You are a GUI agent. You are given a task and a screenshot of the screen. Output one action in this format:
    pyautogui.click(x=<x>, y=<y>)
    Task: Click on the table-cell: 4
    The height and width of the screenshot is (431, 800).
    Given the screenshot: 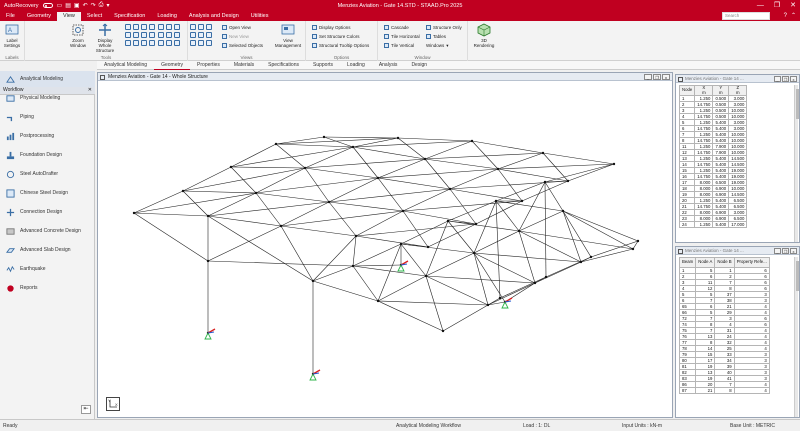 What is the action you would take?
    pyautogui.click(x=751, y=390)
    